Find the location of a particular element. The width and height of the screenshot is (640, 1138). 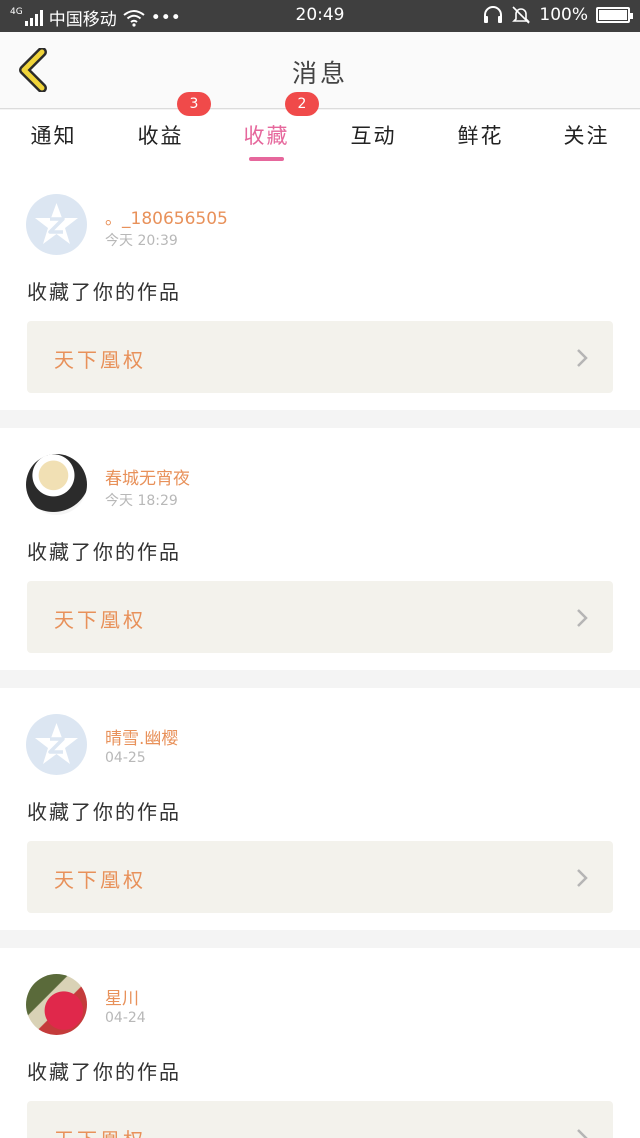

tab-bar: 通知 收益 收藏 互动 鲜花 关注 is located at coordinates (320, 139).